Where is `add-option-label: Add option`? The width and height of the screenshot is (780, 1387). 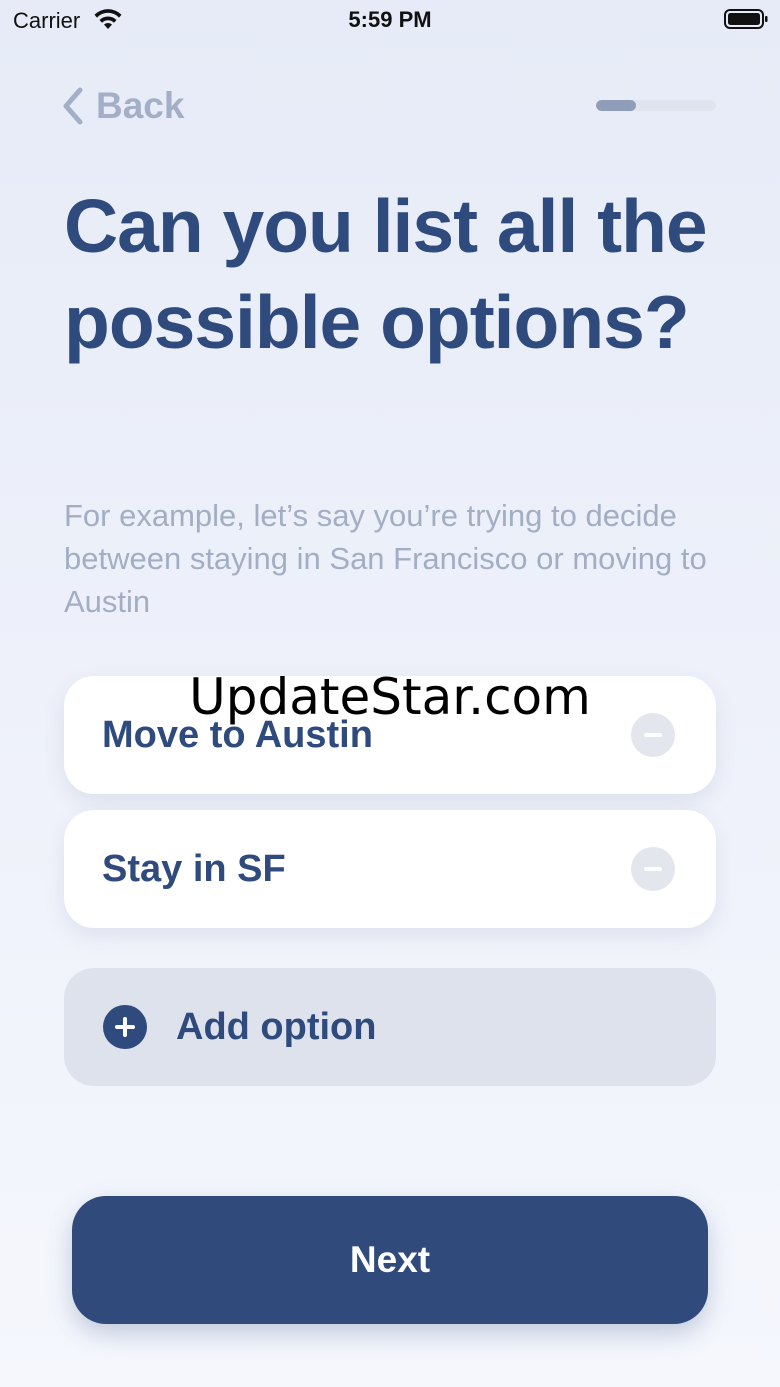
add-option-label: Add option is located at coordinates (276, 1026).